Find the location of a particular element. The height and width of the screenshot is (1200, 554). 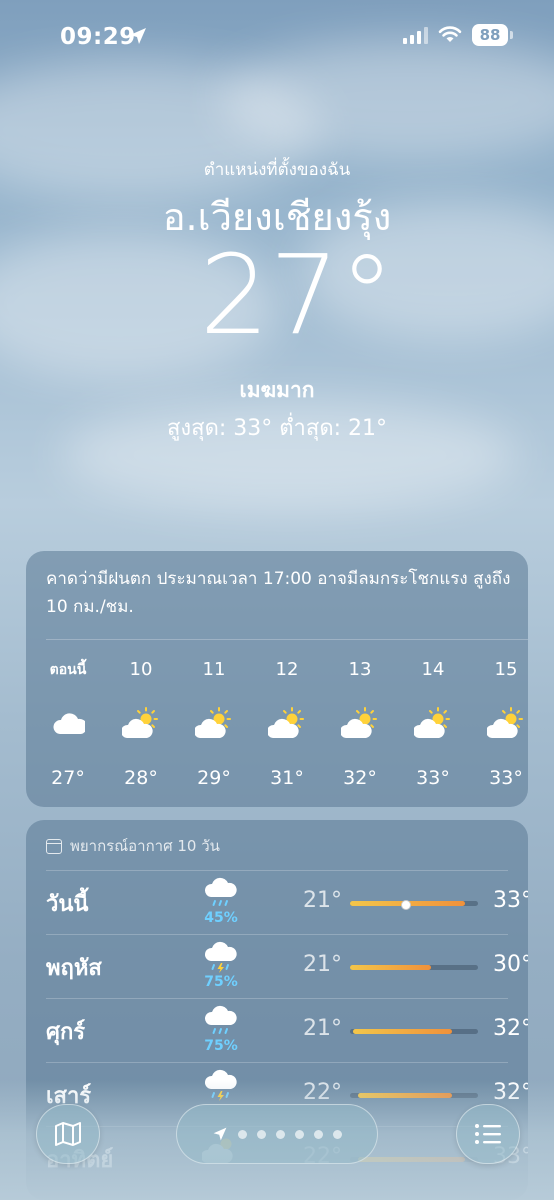

rain-cloud-icon: 75% is located at coordinates (221, 1029).